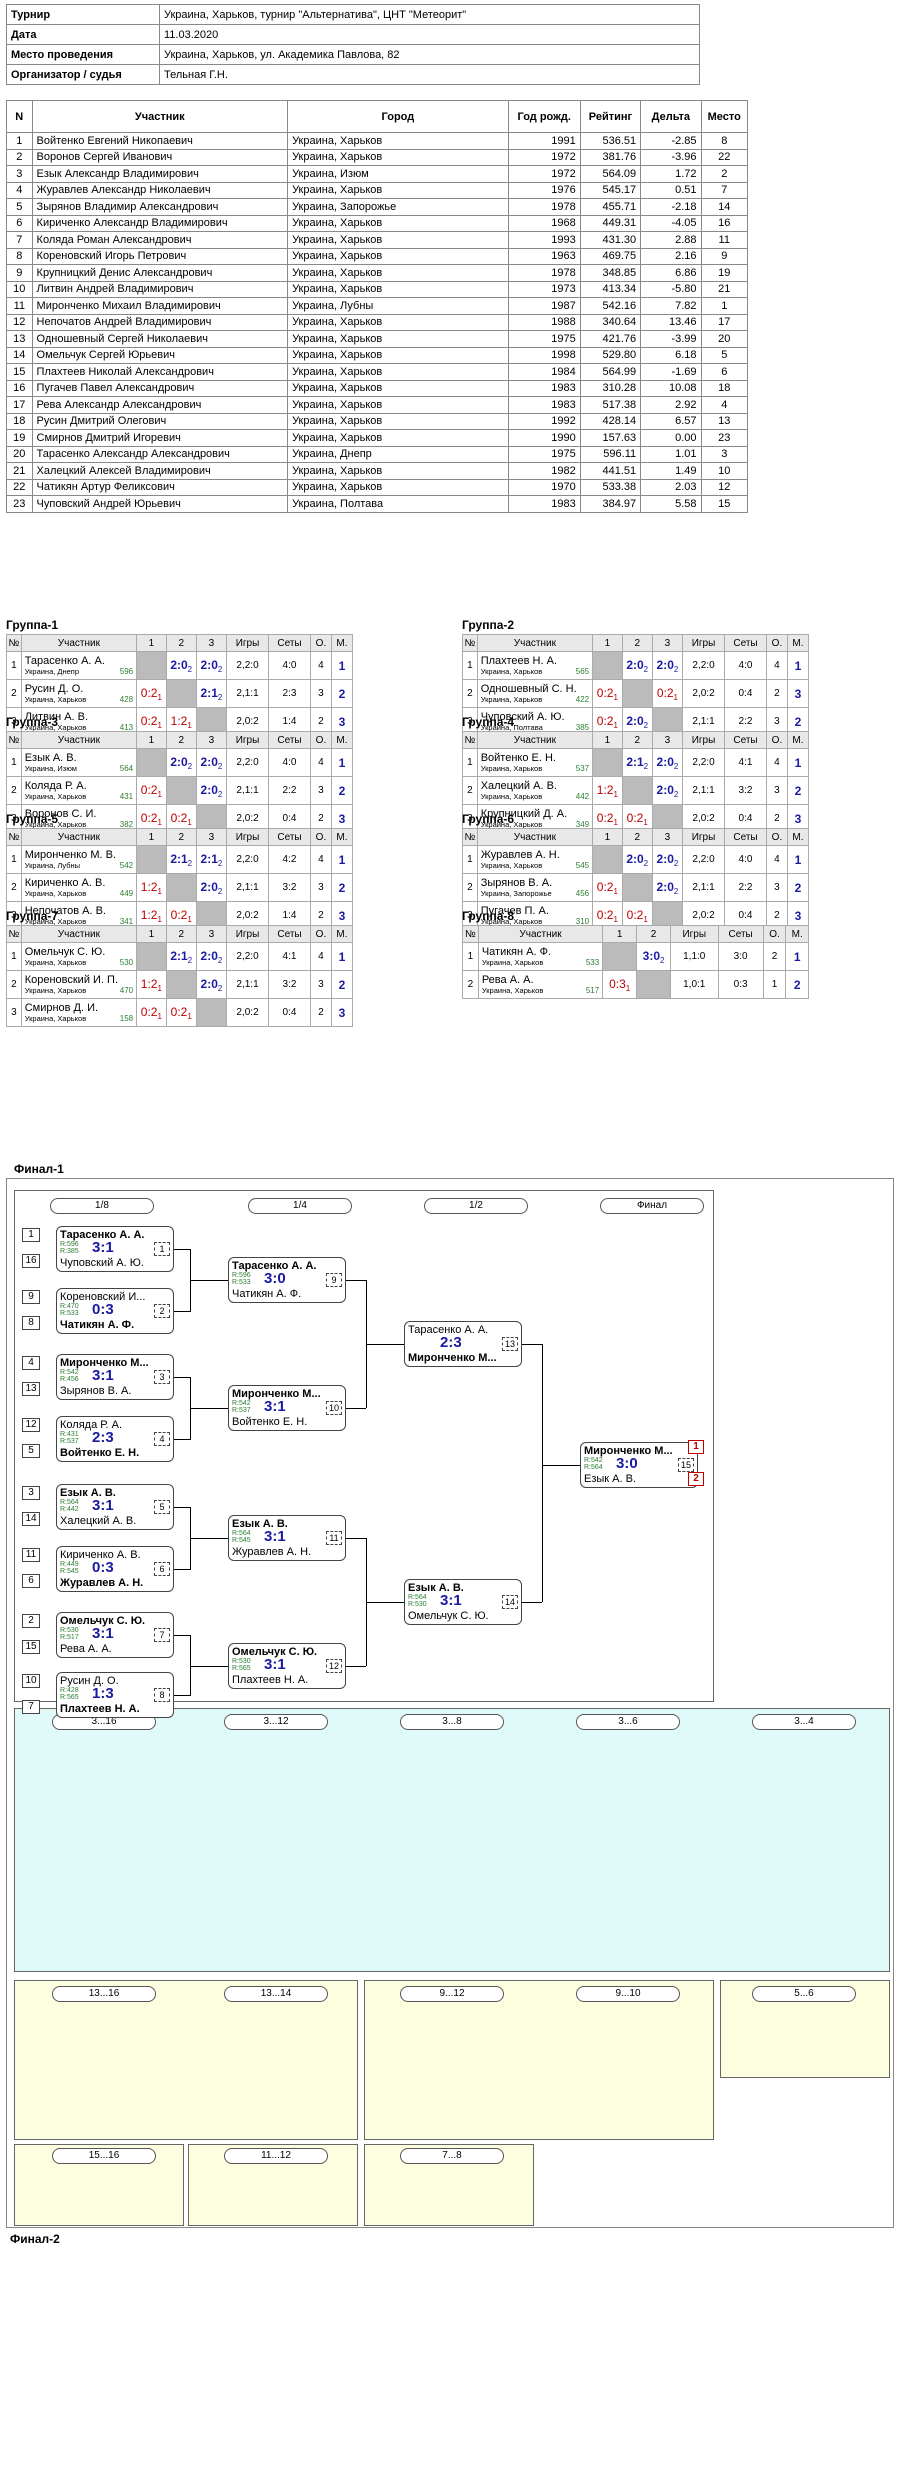 Image resolution: width=906 pixels, height=2485 pixels. What do you see at coordinates (64, 661) in the screenshot?
I see `participant-name: Тарасенко А. А.` at bounding box center [64, 661].